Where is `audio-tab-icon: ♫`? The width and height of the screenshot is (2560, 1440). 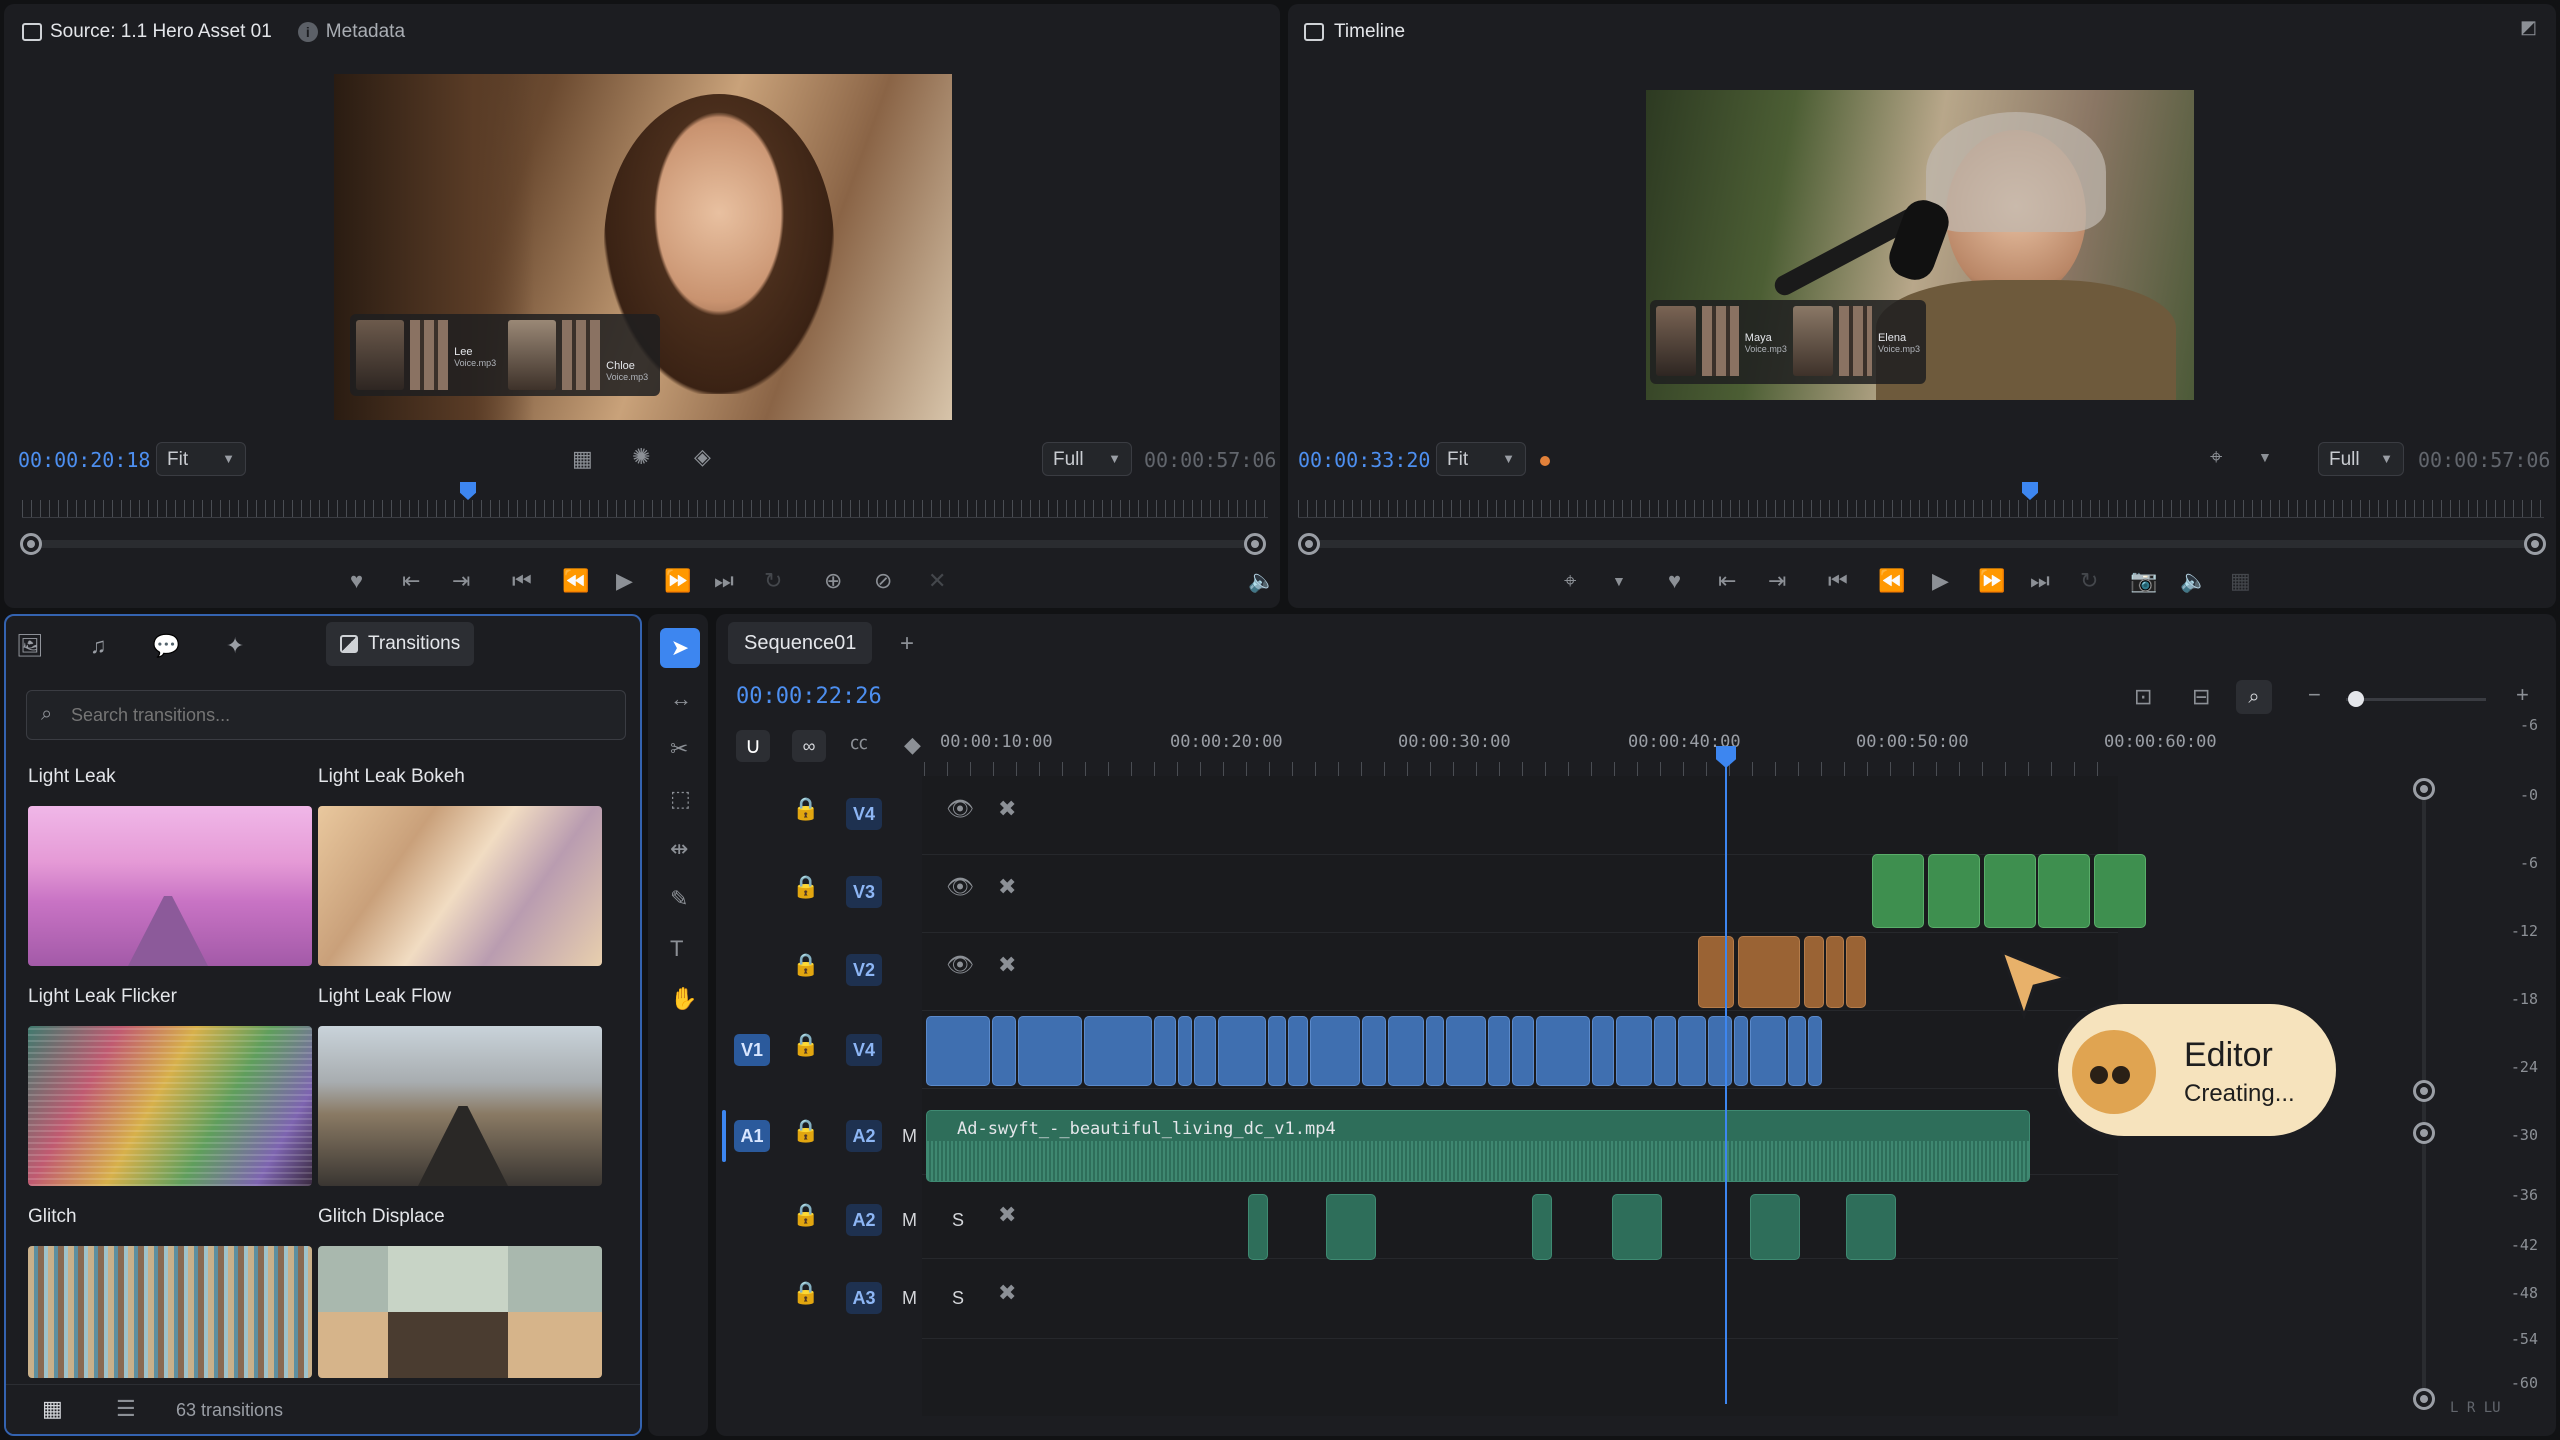
audio-tab-icon: ♫ is located at coordinates (98, 646).